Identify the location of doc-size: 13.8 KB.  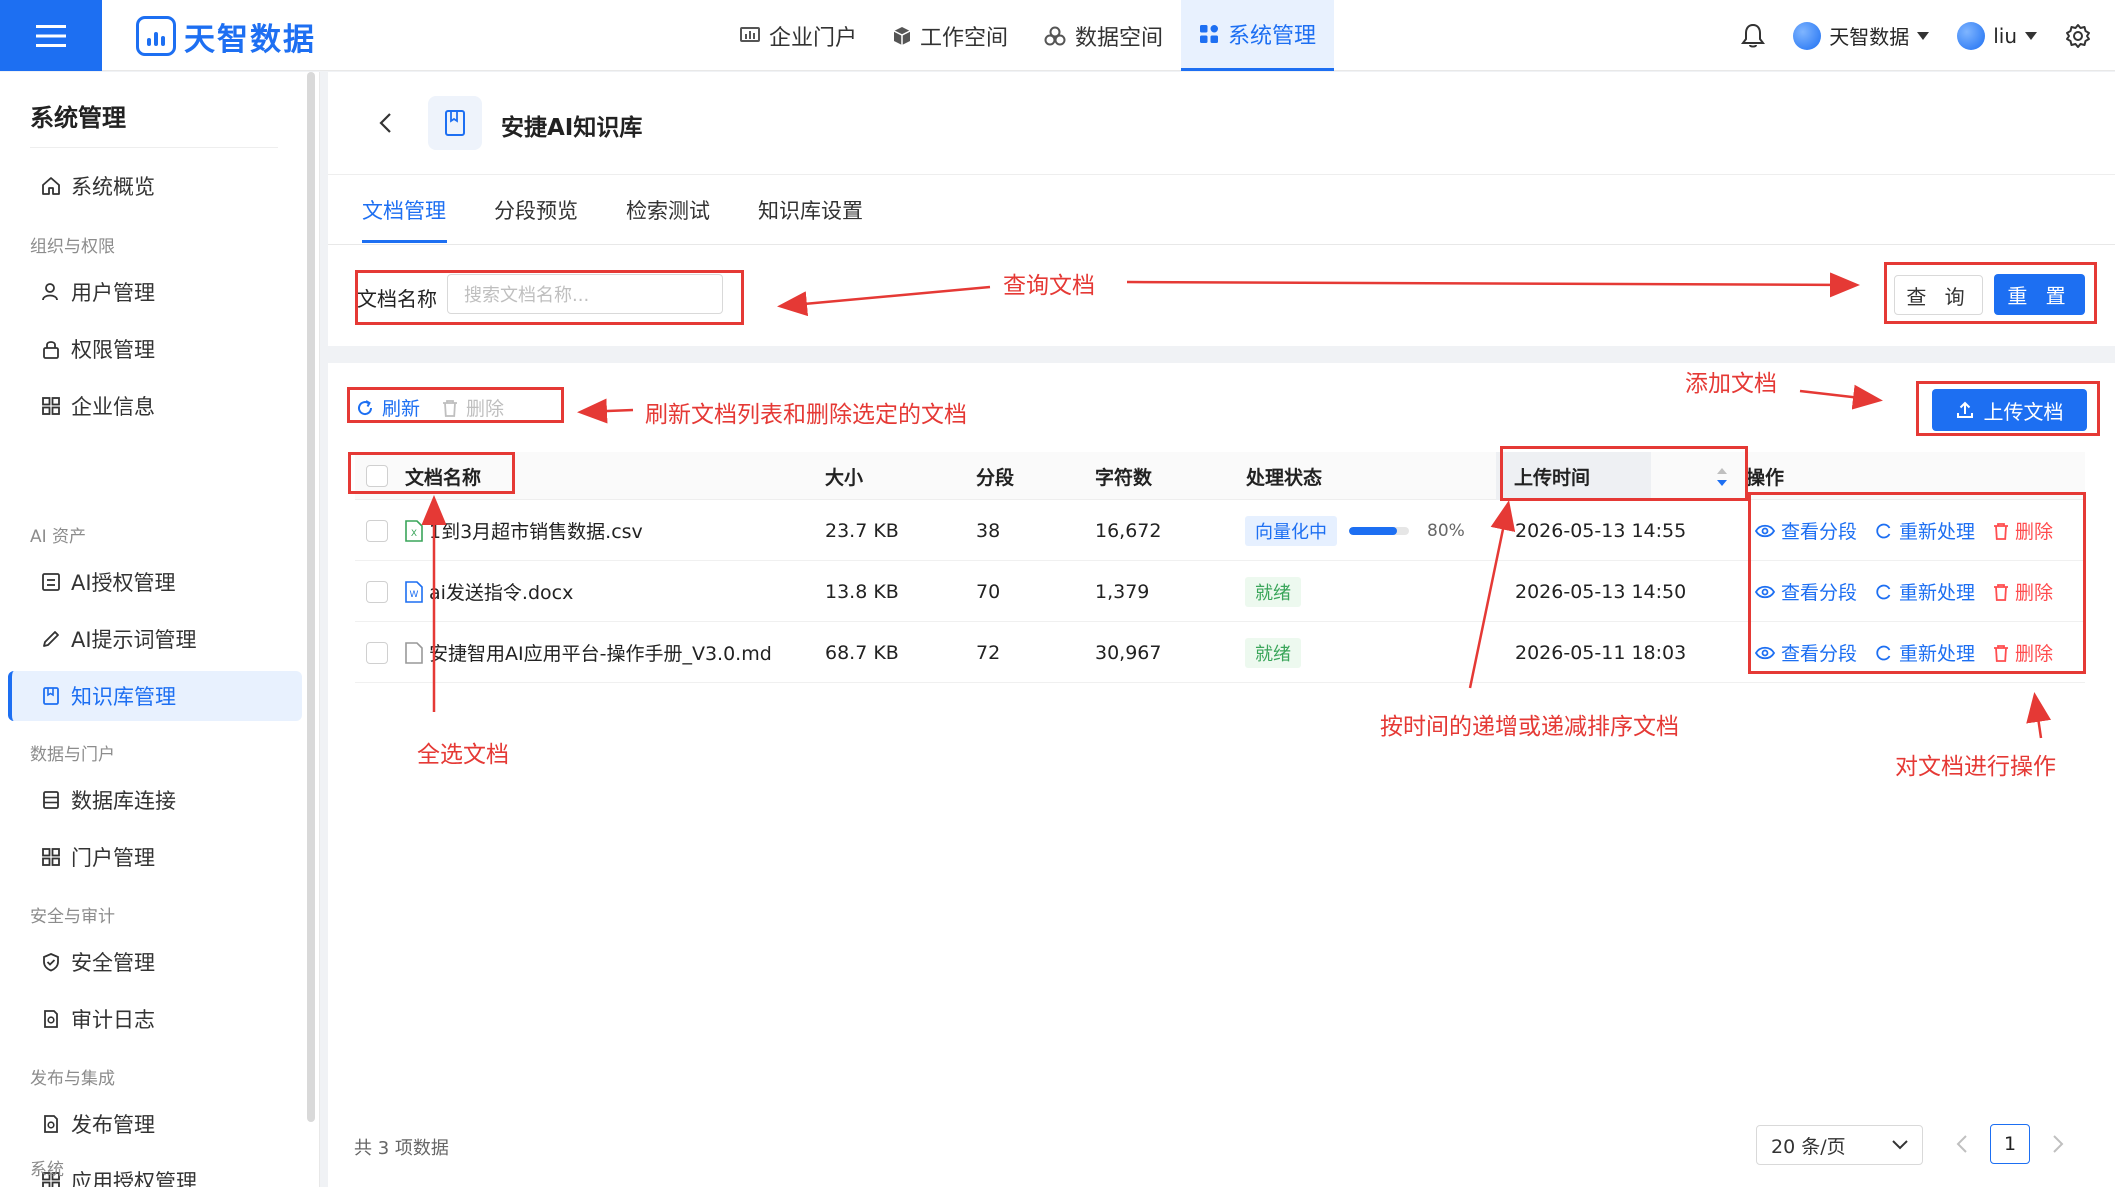
(862, 591).